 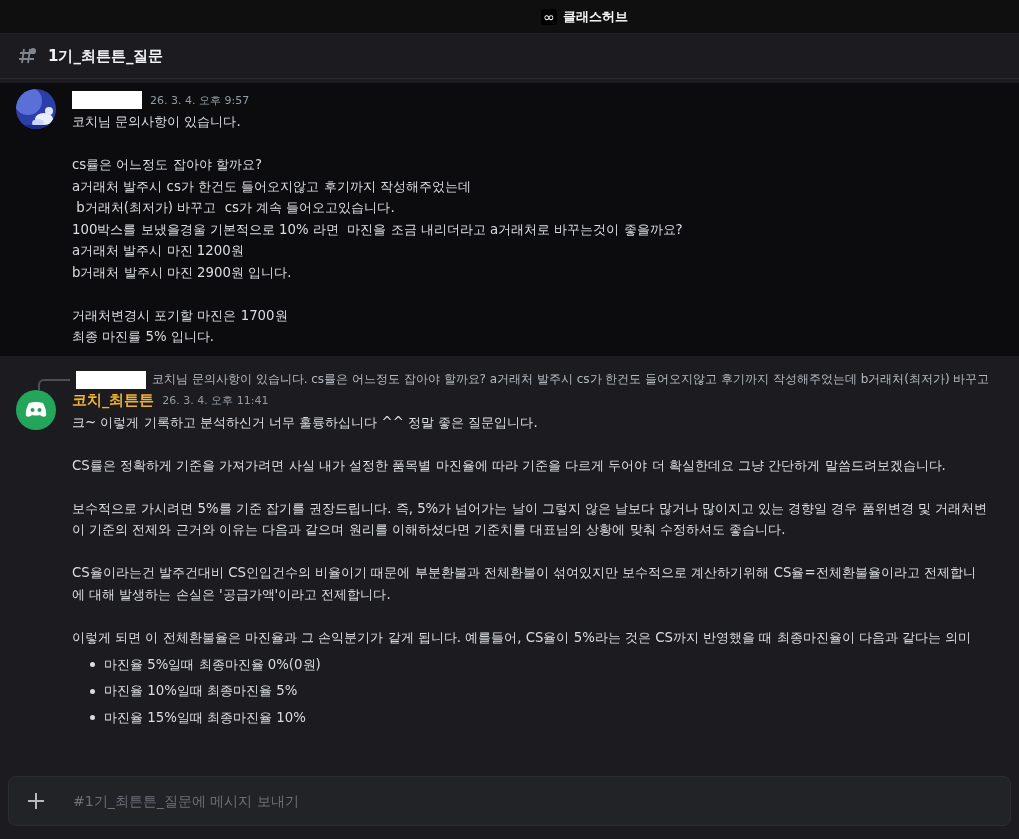 What do you see at coordinates (200, 100) in the screenshot?
I see `timestamp: 26. 3. 4. 오후 9:57` at bounding box center [200, 100].